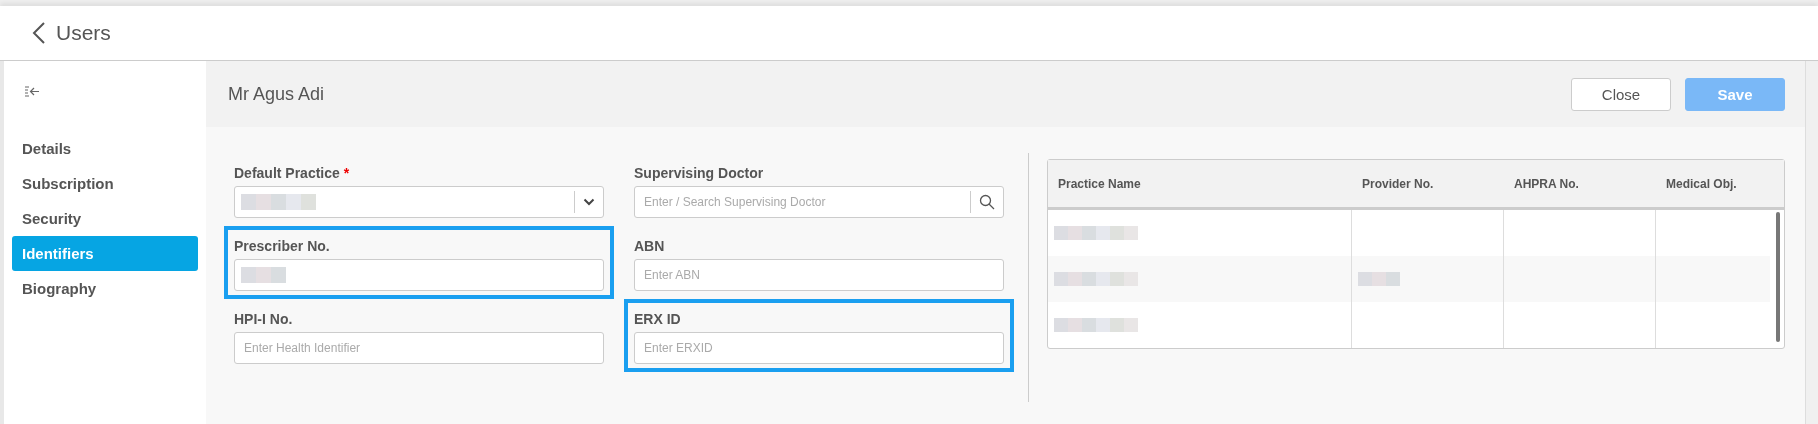 This screenshot has height=424, width=1818. What do you see at coordinates (1621, 94) in the screenshot?
I see `close-button: Close` at bounding box center [1621, 94].